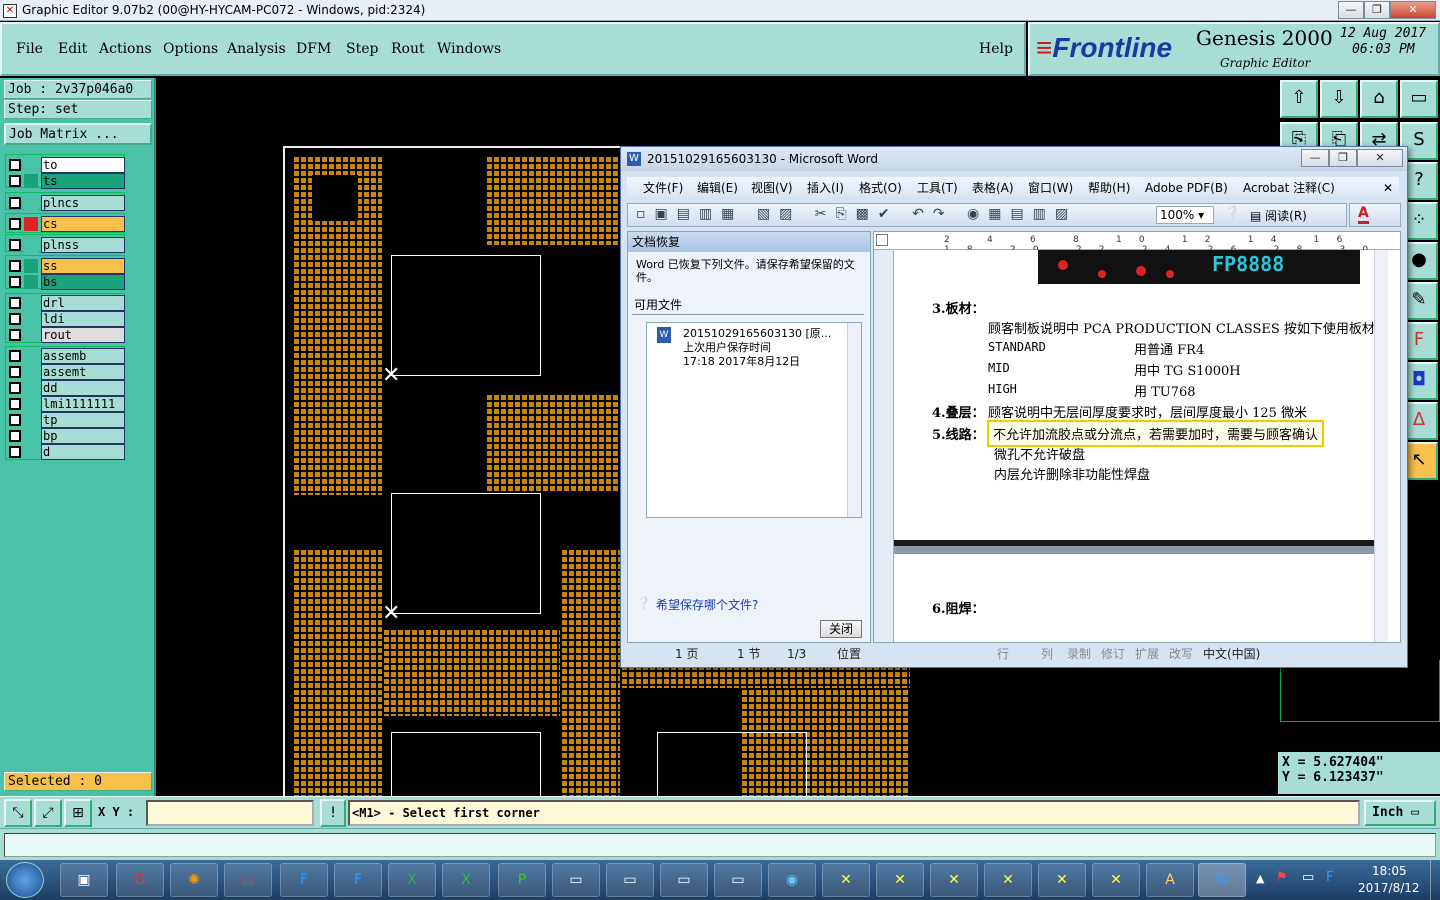  I want to click on taskbar-word-icon: W, so click(1222, 880).